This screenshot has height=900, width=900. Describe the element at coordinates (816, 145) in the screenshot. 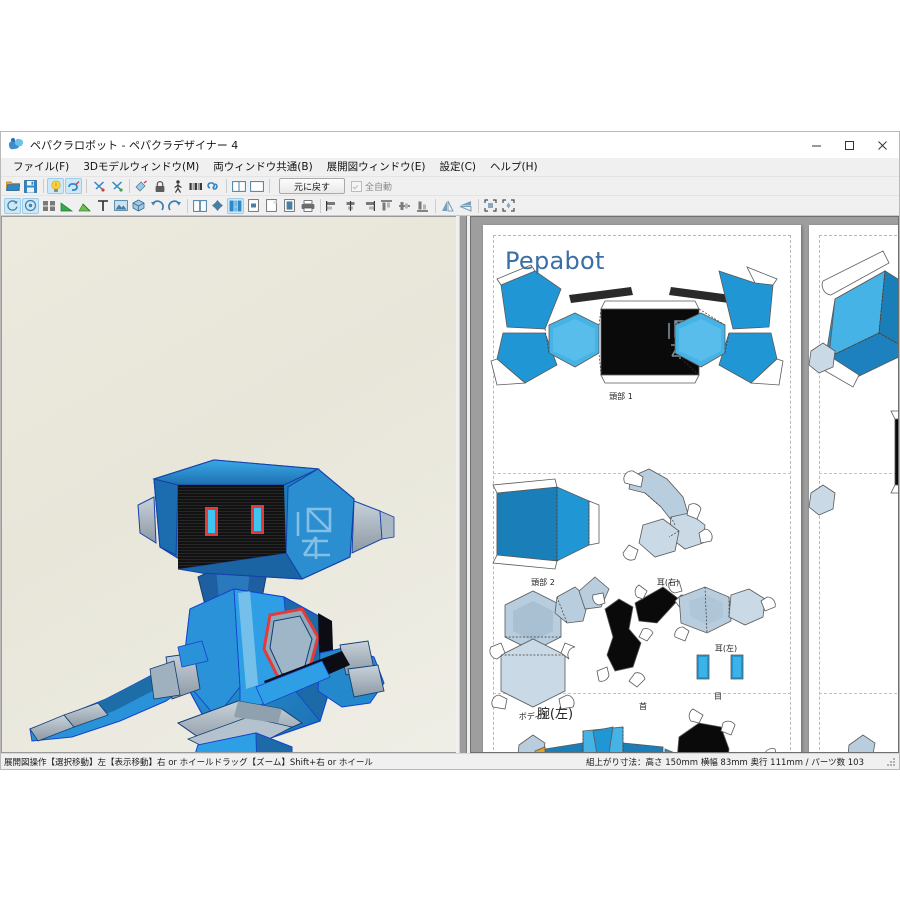

I see `minimize-button` at that location.